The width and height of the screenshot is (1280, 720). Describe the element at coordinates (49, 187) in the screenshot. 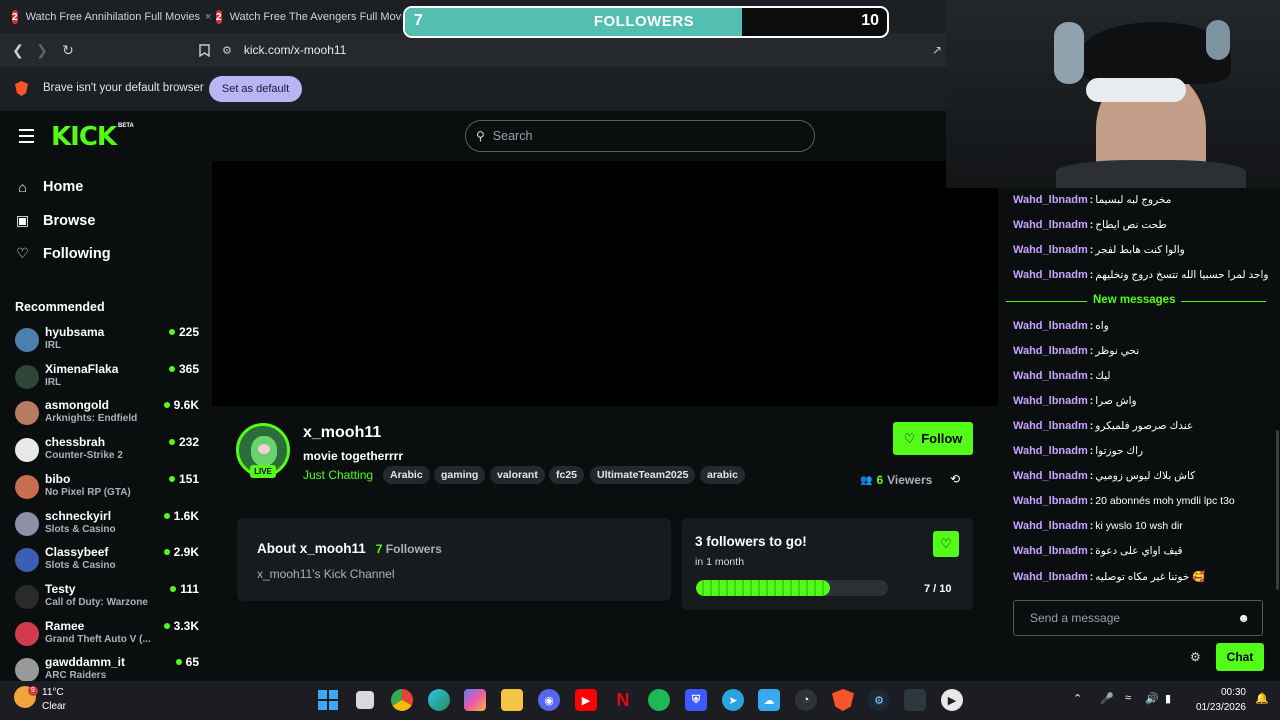

I see `sidebar-item-home: ⌂ Home` at that location.